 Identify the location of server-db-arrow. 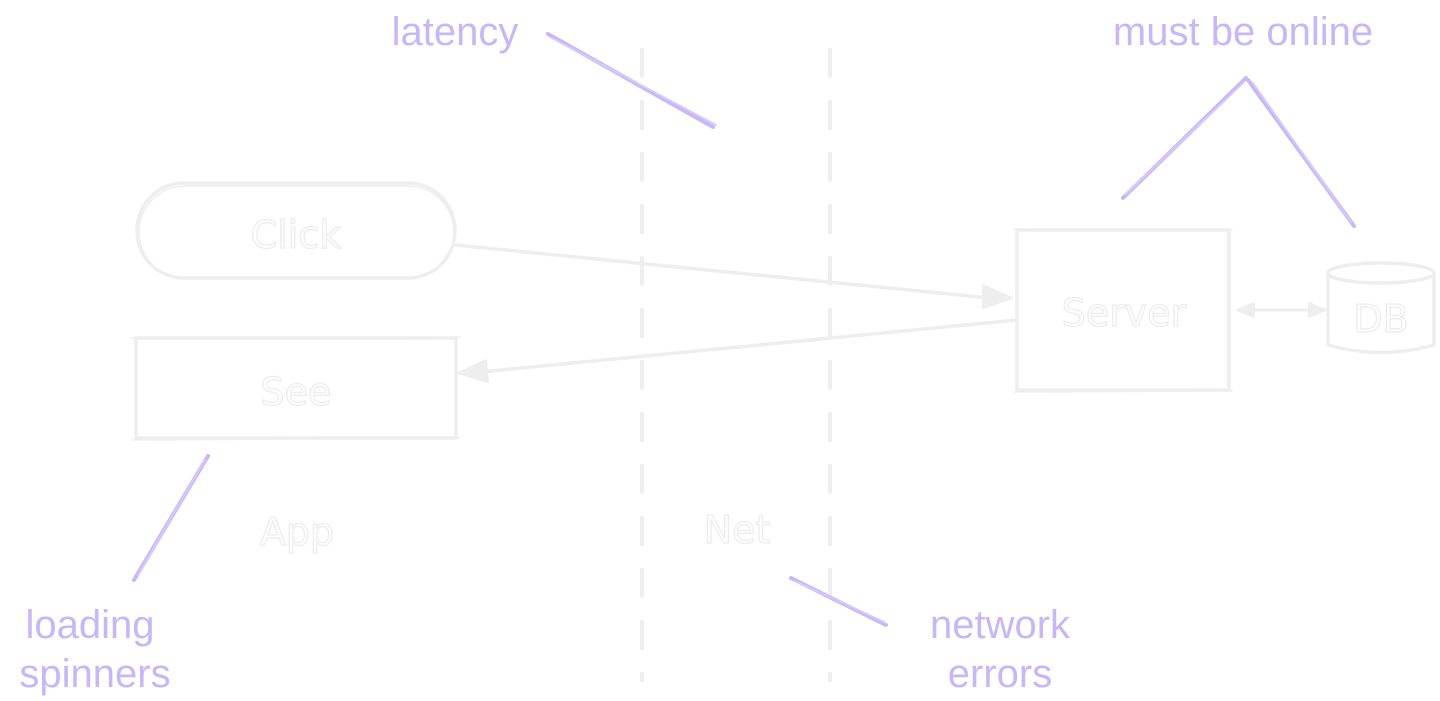
(1281, 310).